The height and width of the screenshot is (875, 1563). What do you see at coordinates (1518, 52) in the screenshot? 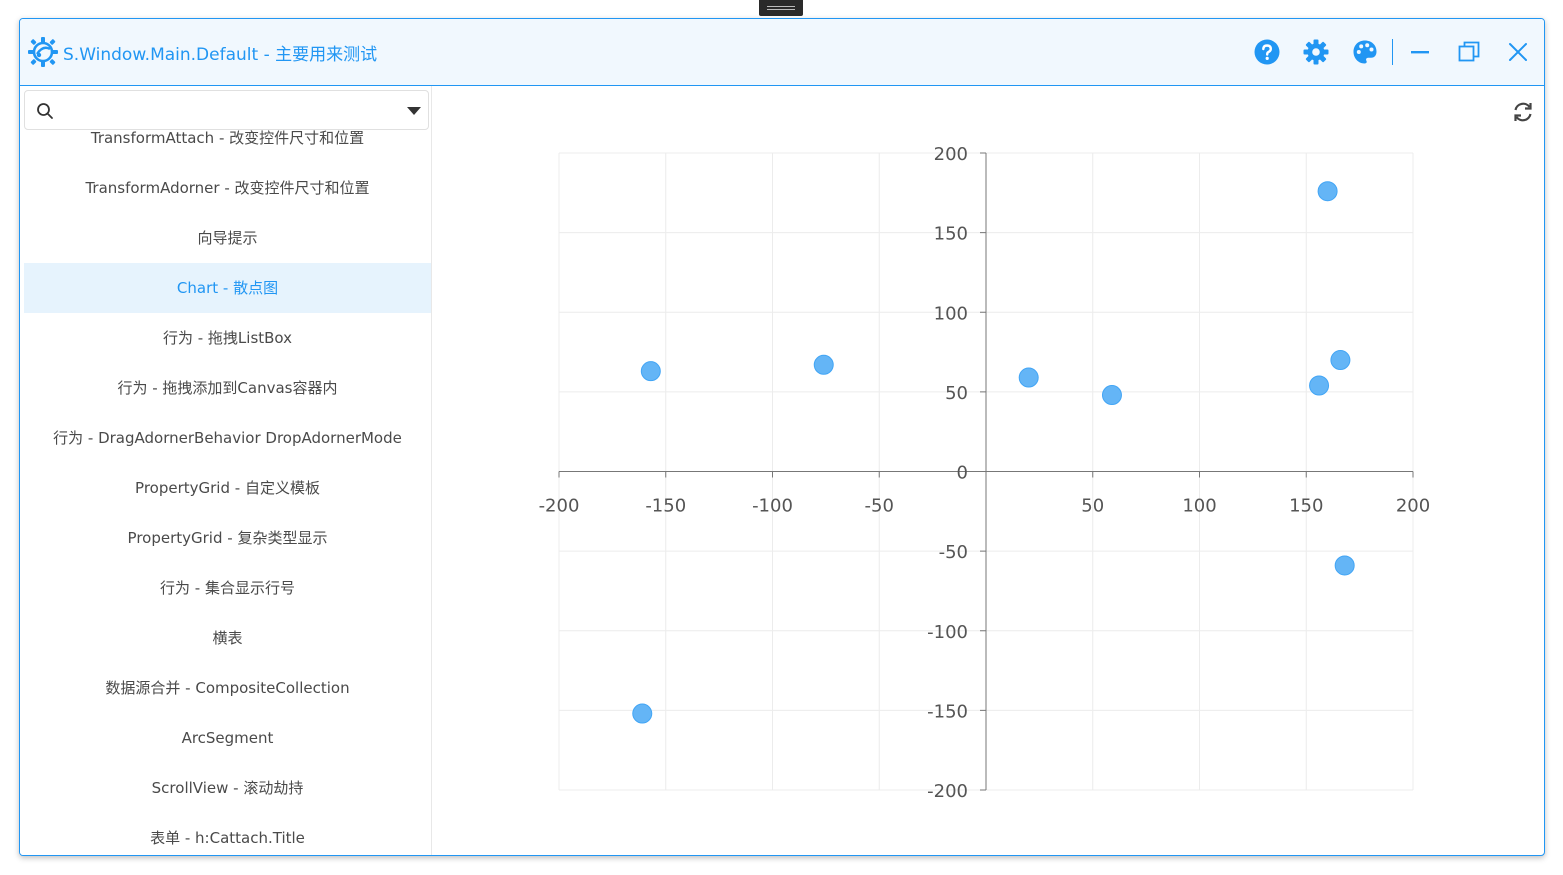
I see `close-icon` at bounding box center [1518, 52].